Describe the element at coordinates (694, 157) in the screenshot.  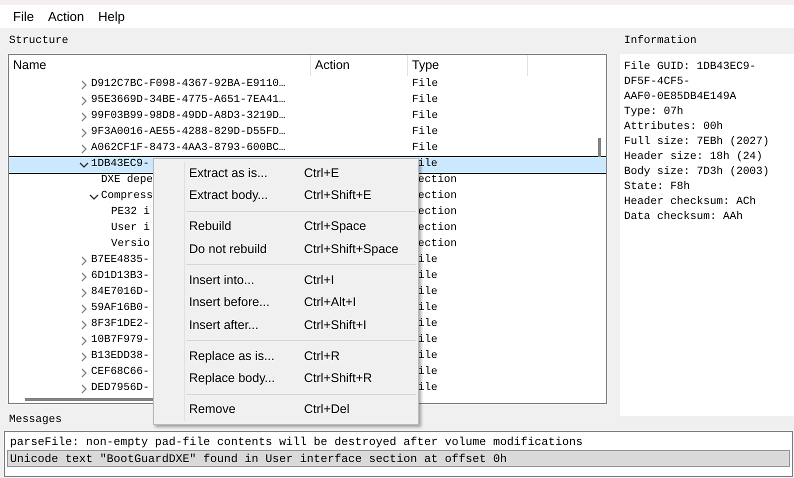
I see `info-line: Header size: 18h (24)` at that location.